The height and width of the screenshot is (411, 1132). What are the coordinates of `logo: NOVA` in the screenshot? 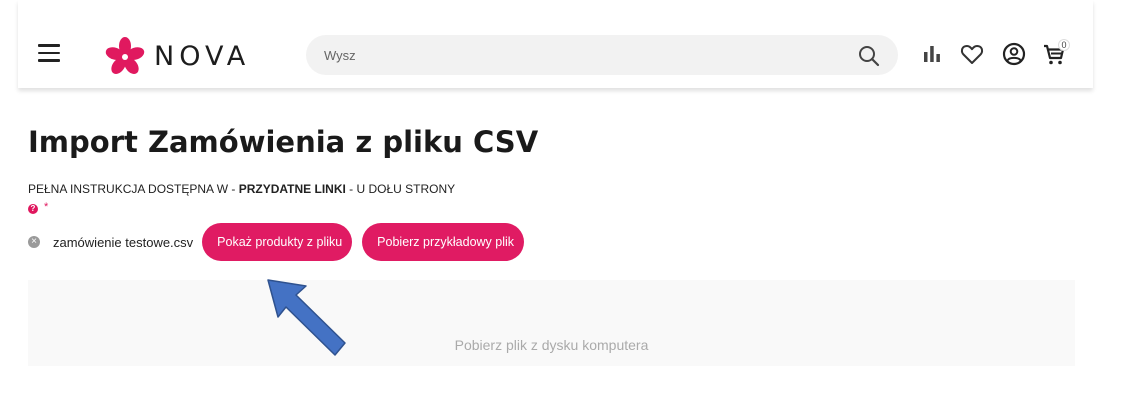 It's located at (177, 56).